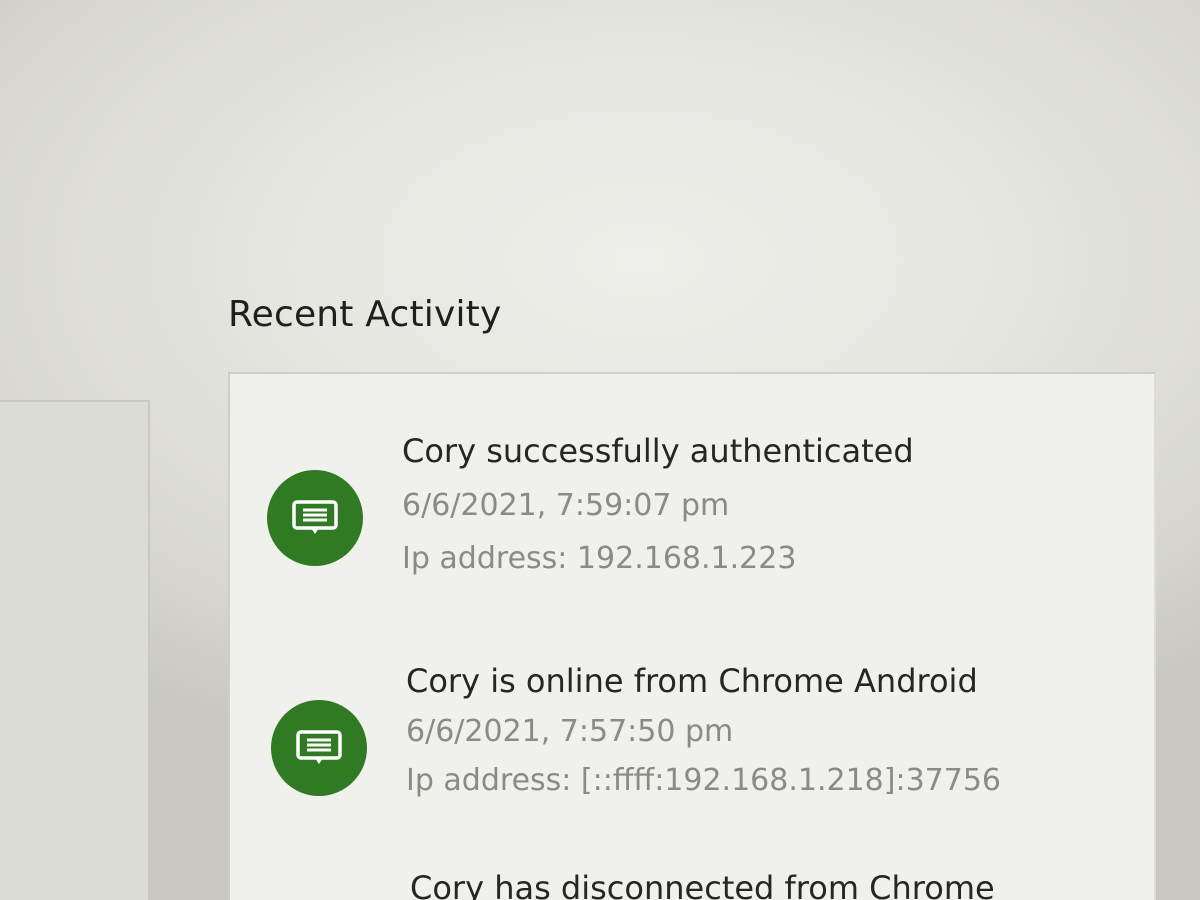 Image resolution: width=1200 pixels, height=900 pixels. I want to click on activity-timestamp: 6/6/2021, 7:57:50 pm, so click(570, 731).